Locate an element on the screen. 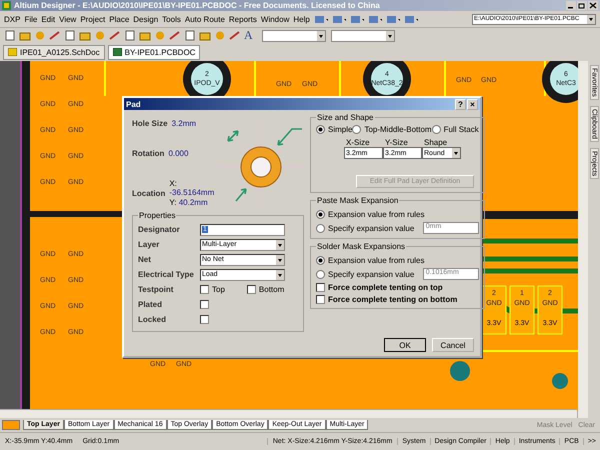 This screenshot has height=450, width=600. restore-icon is located at coordinates (582, 5).